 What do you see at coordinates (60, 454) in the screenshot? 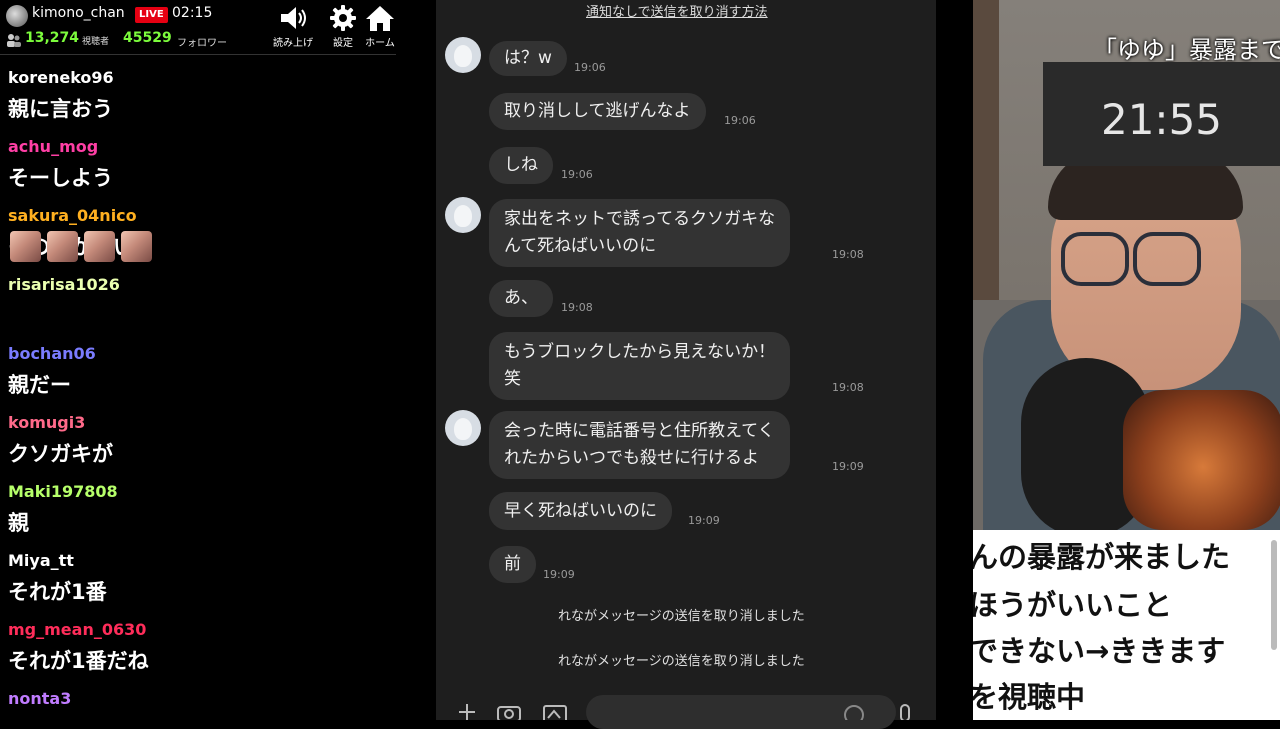
I see `comment-text: クソガキが` at bounding box center [60, 454].